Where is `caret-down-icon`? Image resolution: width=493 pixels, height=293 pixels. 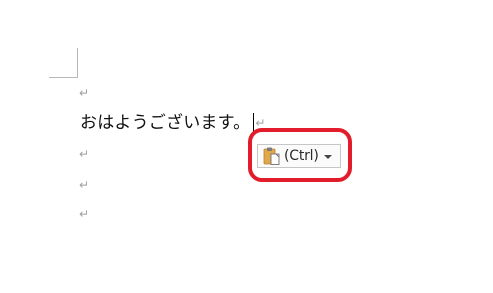
caret-down-icon is located at coordinates (327, 157).